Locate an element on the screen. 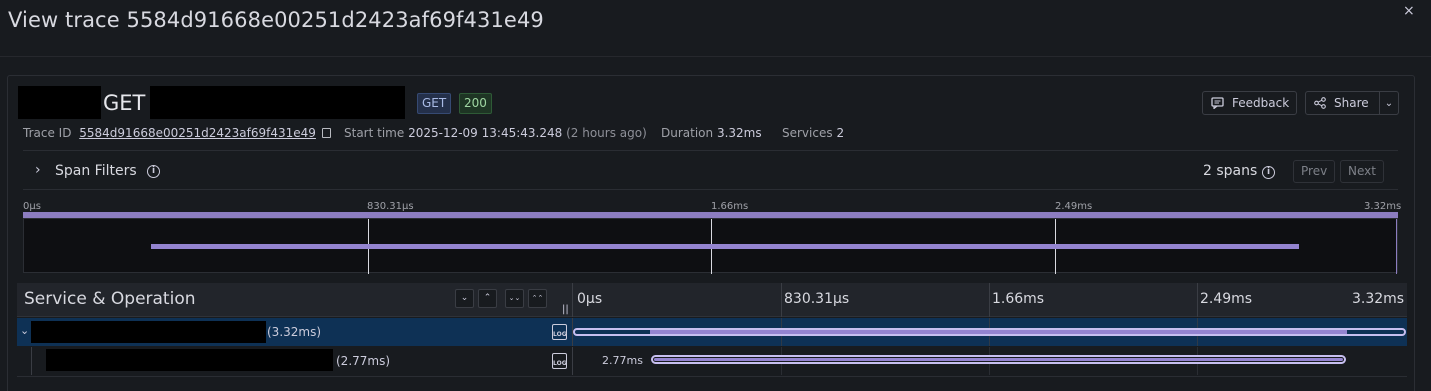 Image resolution: width=1431 pixels, height=391 pixels. close-icon: × is located at coordinates (1409, 11).